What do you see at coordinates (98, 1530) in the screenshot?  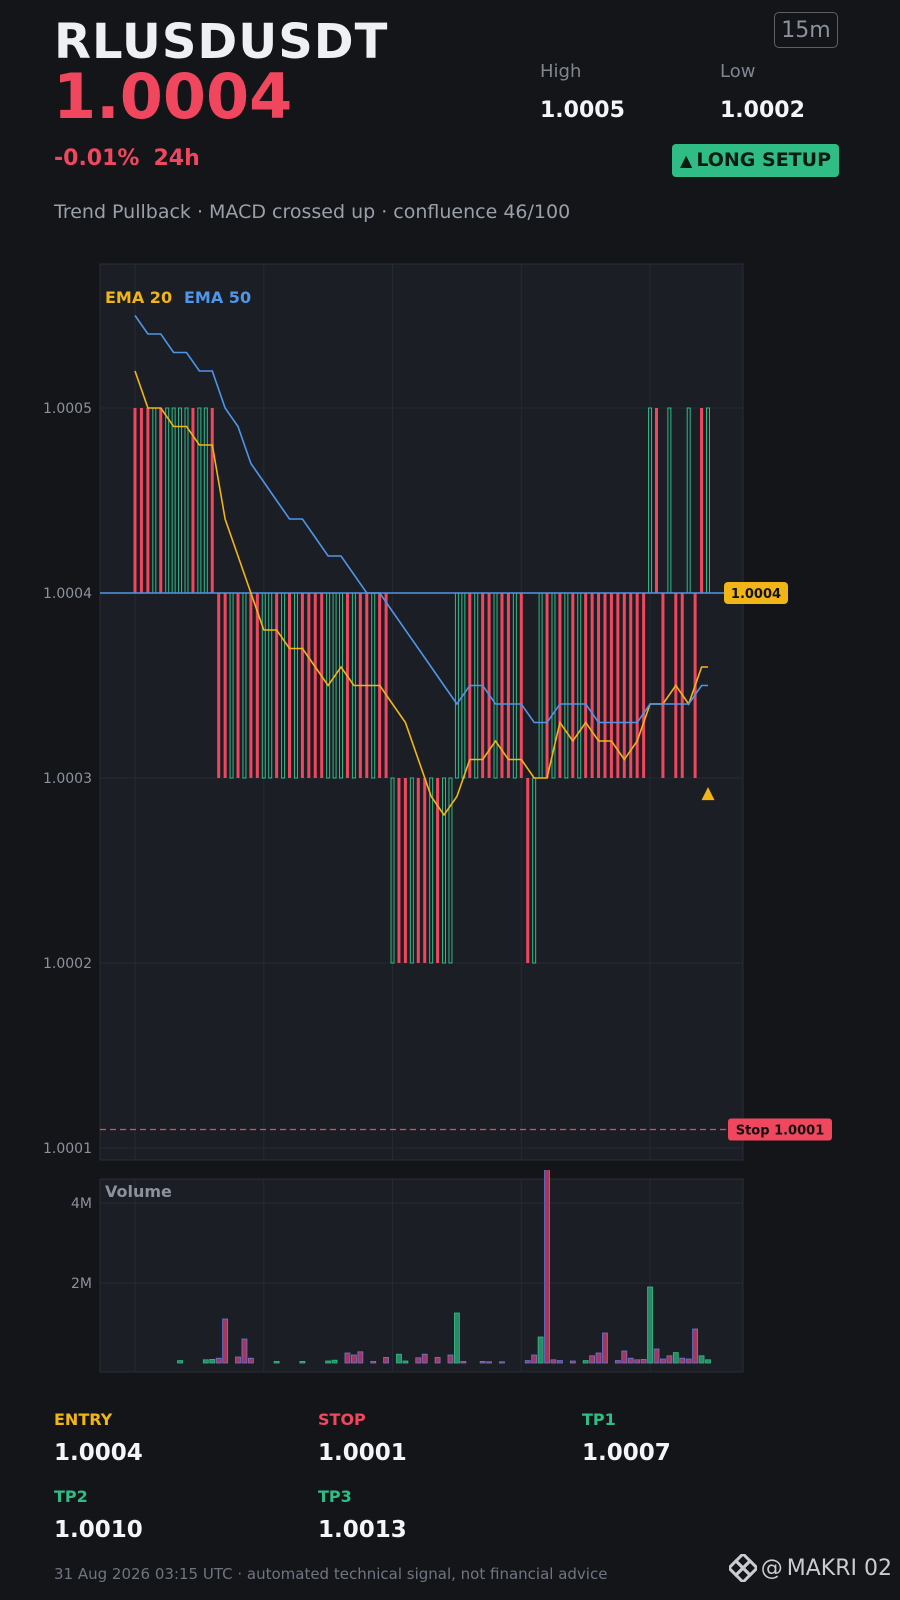 I see `tp2-value: 1.0010` at bounding box center [98, 1530].